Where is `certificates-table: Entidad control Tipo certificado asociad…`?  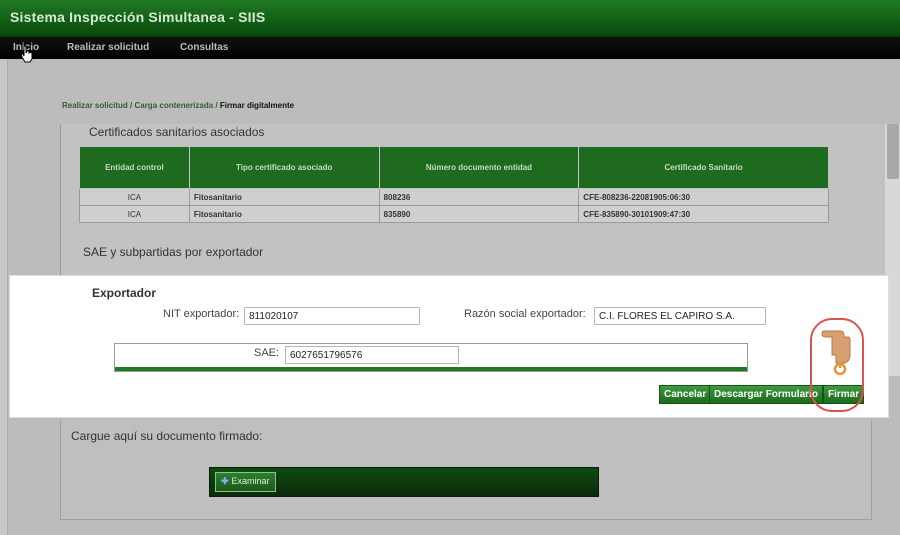
certificates-table: Entidad control Tipo certificado asociad… is located at coordinates (454, 184).